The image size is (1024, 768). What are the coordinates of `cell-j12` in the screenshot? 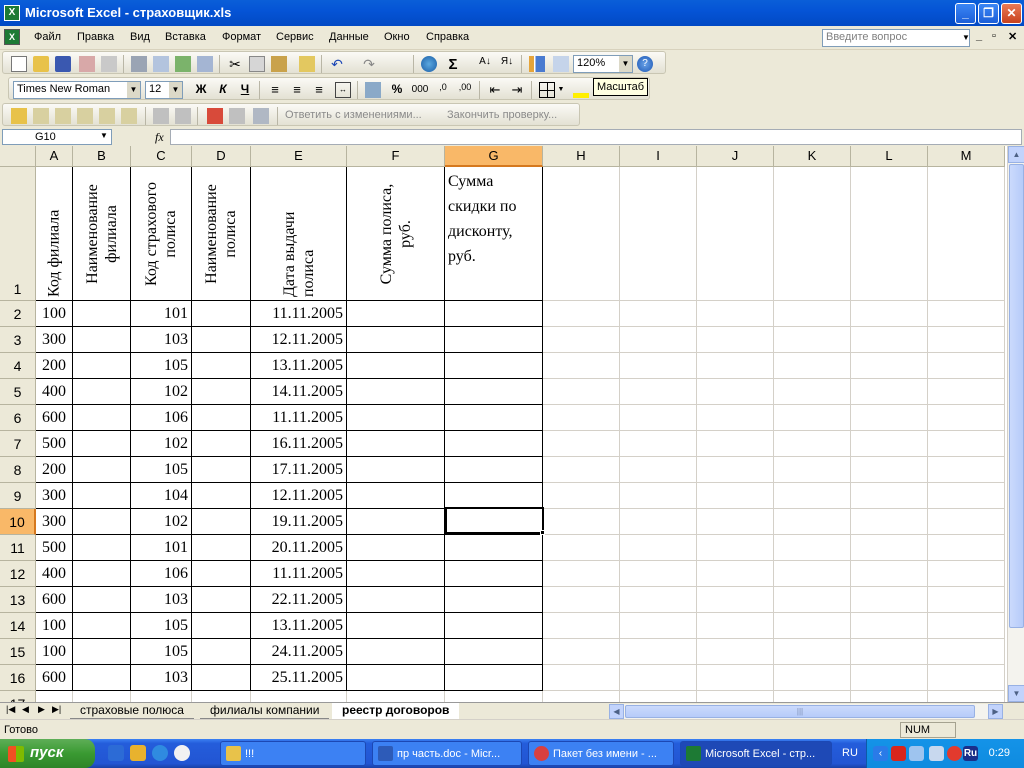 It's located at (735, 574).